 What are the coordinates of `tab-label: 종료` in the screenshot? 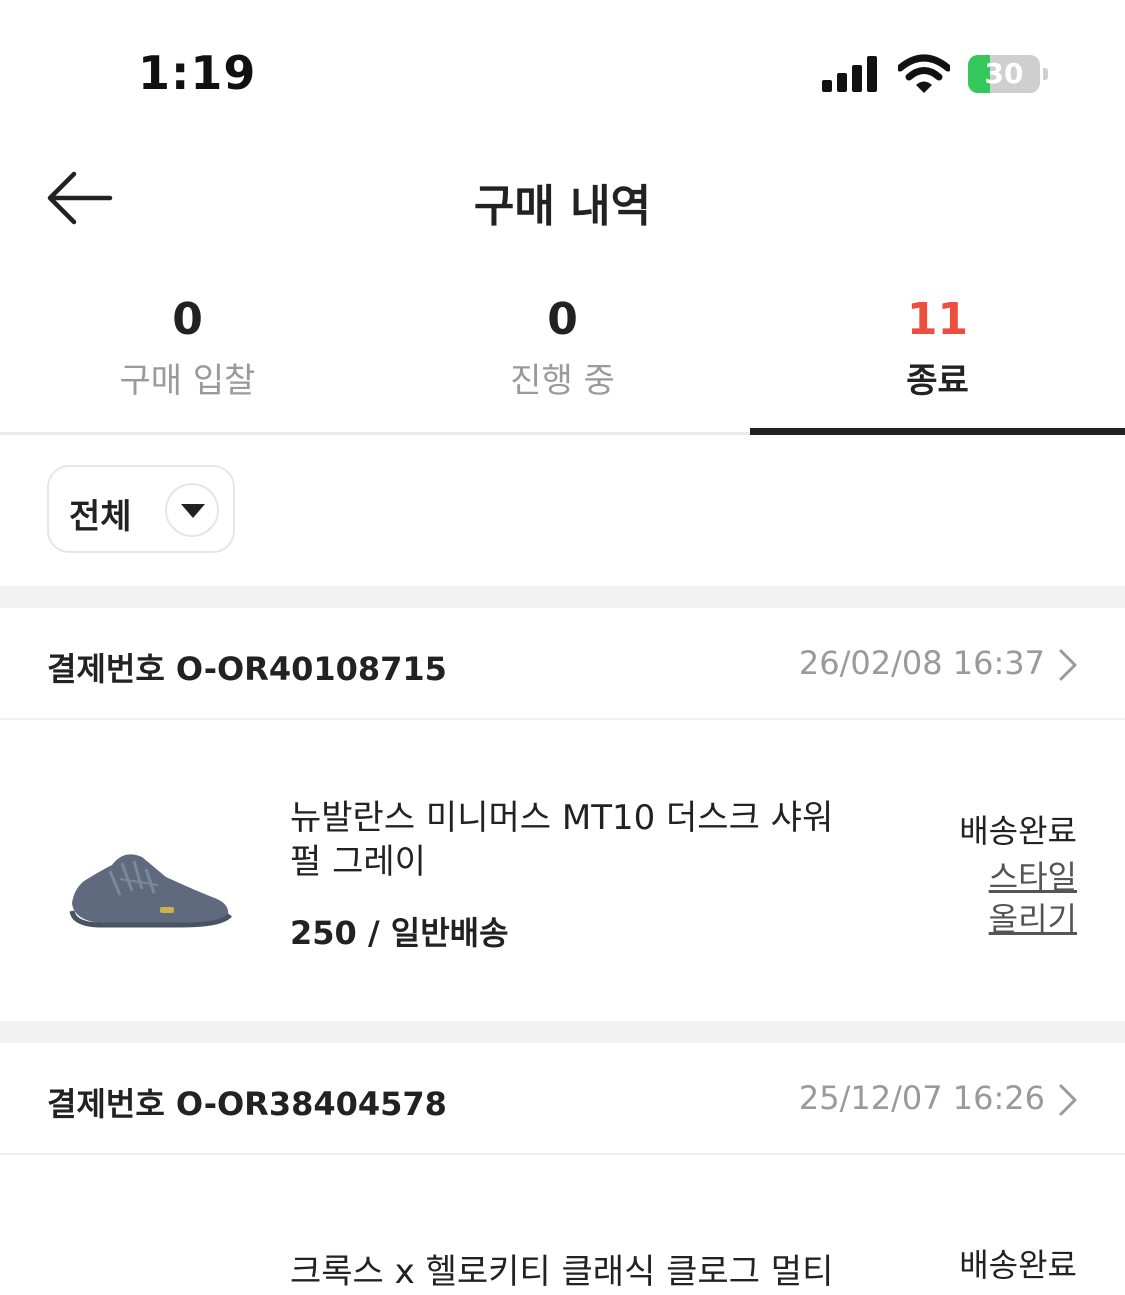 It's located at (937, 381).